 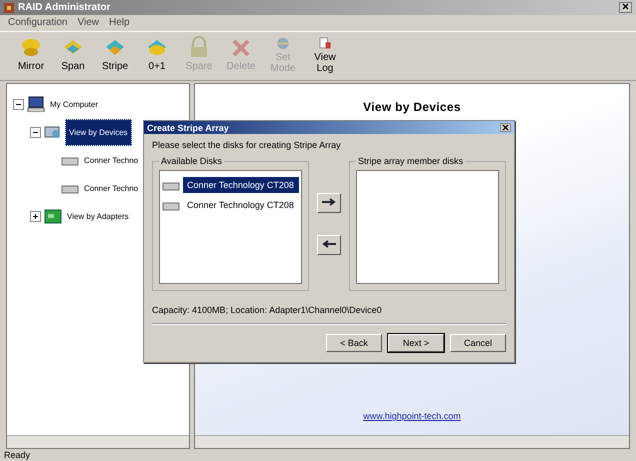 What do you see at coordinates (38, 23) in the screenshot?
I see `menu-item: Configuration` at bounding box center [38, 23].